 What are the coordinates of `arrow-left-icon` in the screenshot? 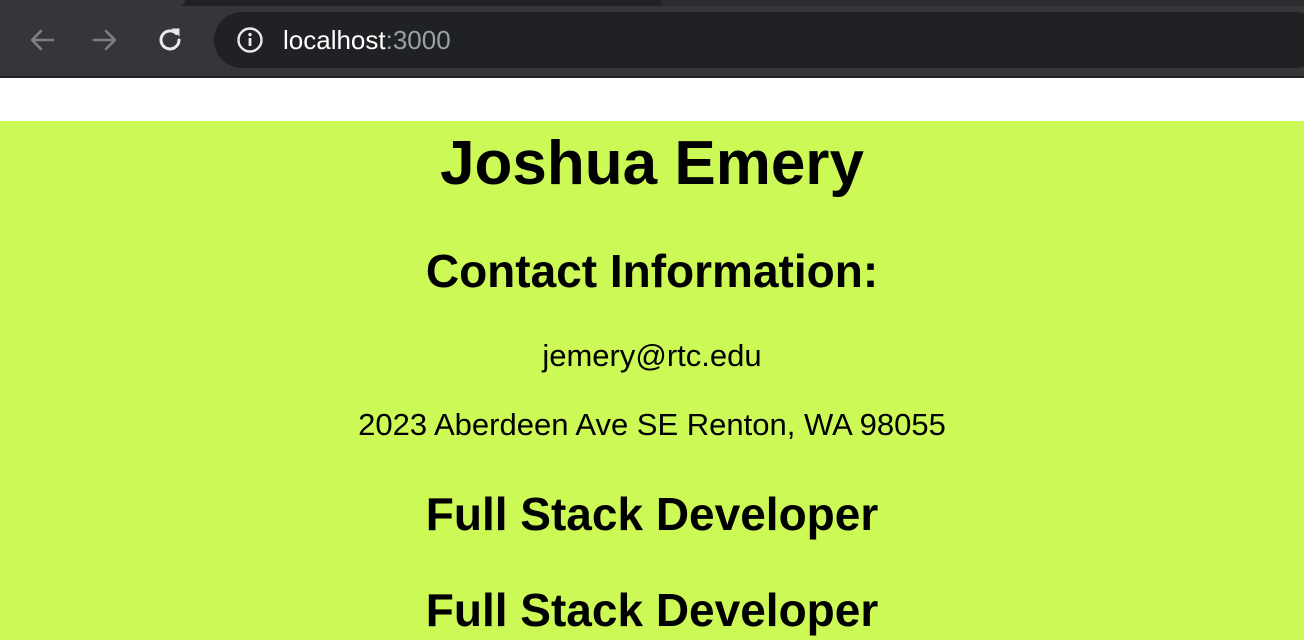 It's located at (42, 40).